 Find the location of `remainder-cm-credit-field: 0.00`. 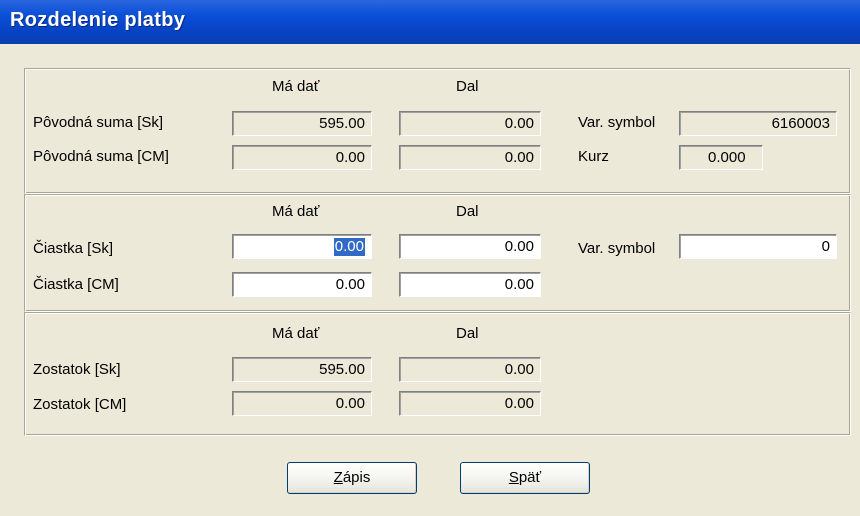

remainder-cm-credit-field: 0.00 is located at coordinates (470, 403).